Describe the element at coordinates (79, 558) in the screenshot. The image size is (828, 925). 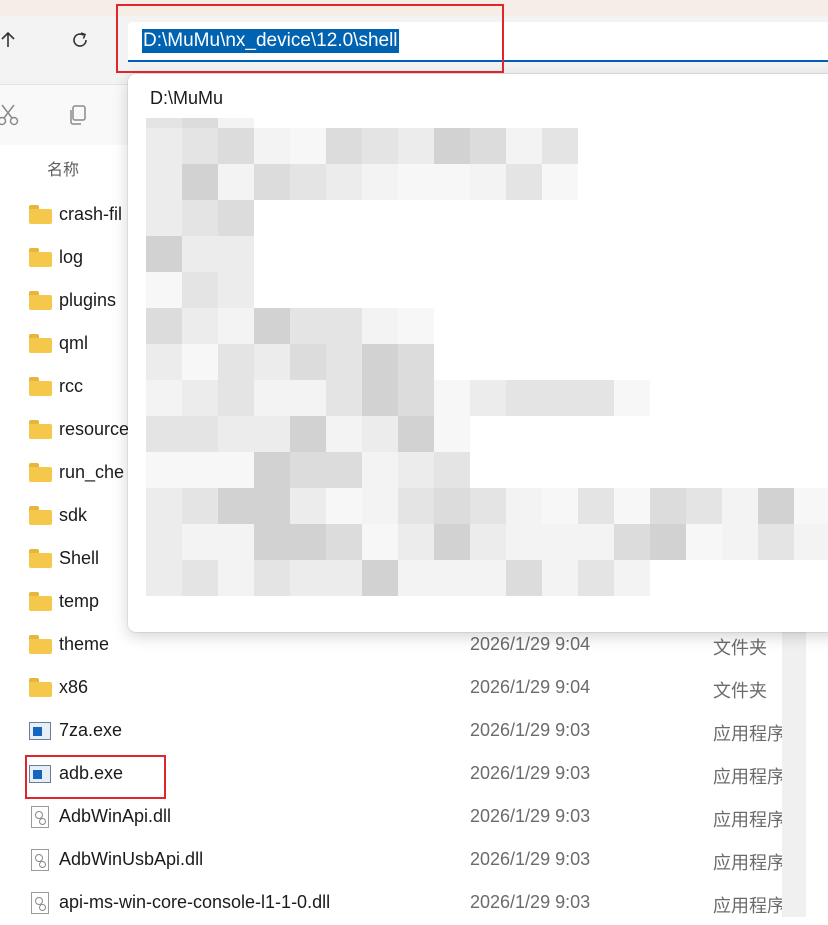
I see `file-name: Shell` at that location.